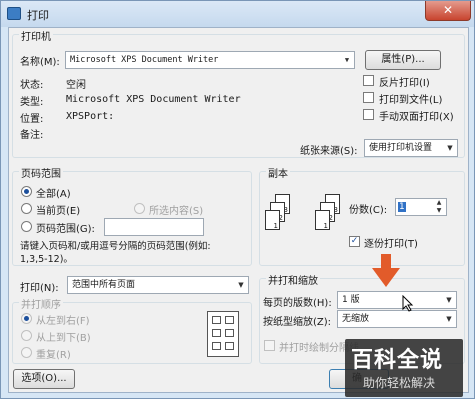  Describe the element at coordinates (386, 270) in the screenshot. I see `down-arrow-annotation-icon` at that location.